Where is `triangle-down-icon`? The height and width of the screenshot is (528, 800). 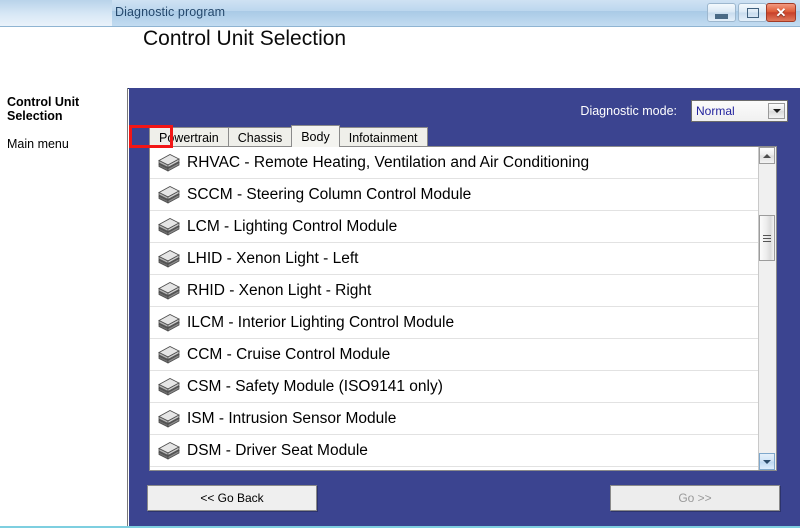 triangle-down-icon is located at coordinates (767, 461).